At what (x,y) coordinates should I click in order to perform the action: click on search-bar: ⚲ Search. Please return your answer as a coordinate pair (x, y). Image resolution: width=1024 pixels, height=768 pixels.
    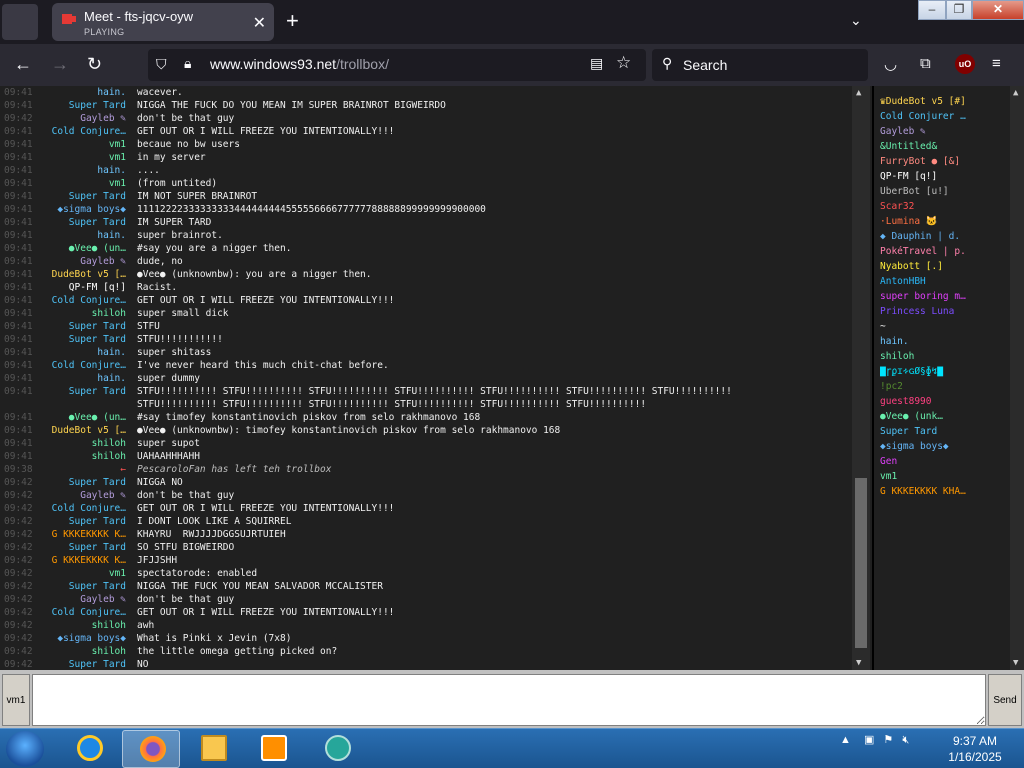
    Looking at the image, I should click on (760, 65).